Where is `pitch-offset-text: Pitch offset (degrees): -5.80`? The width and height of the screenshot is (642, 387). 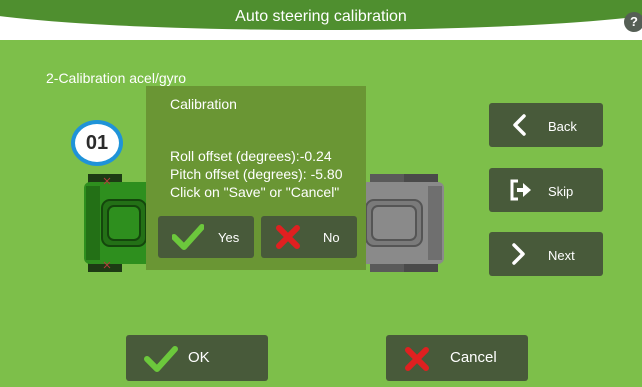
pitch-offset-text: Pitch offset (degrees): -5.80 is located at coordinates (256, 174).